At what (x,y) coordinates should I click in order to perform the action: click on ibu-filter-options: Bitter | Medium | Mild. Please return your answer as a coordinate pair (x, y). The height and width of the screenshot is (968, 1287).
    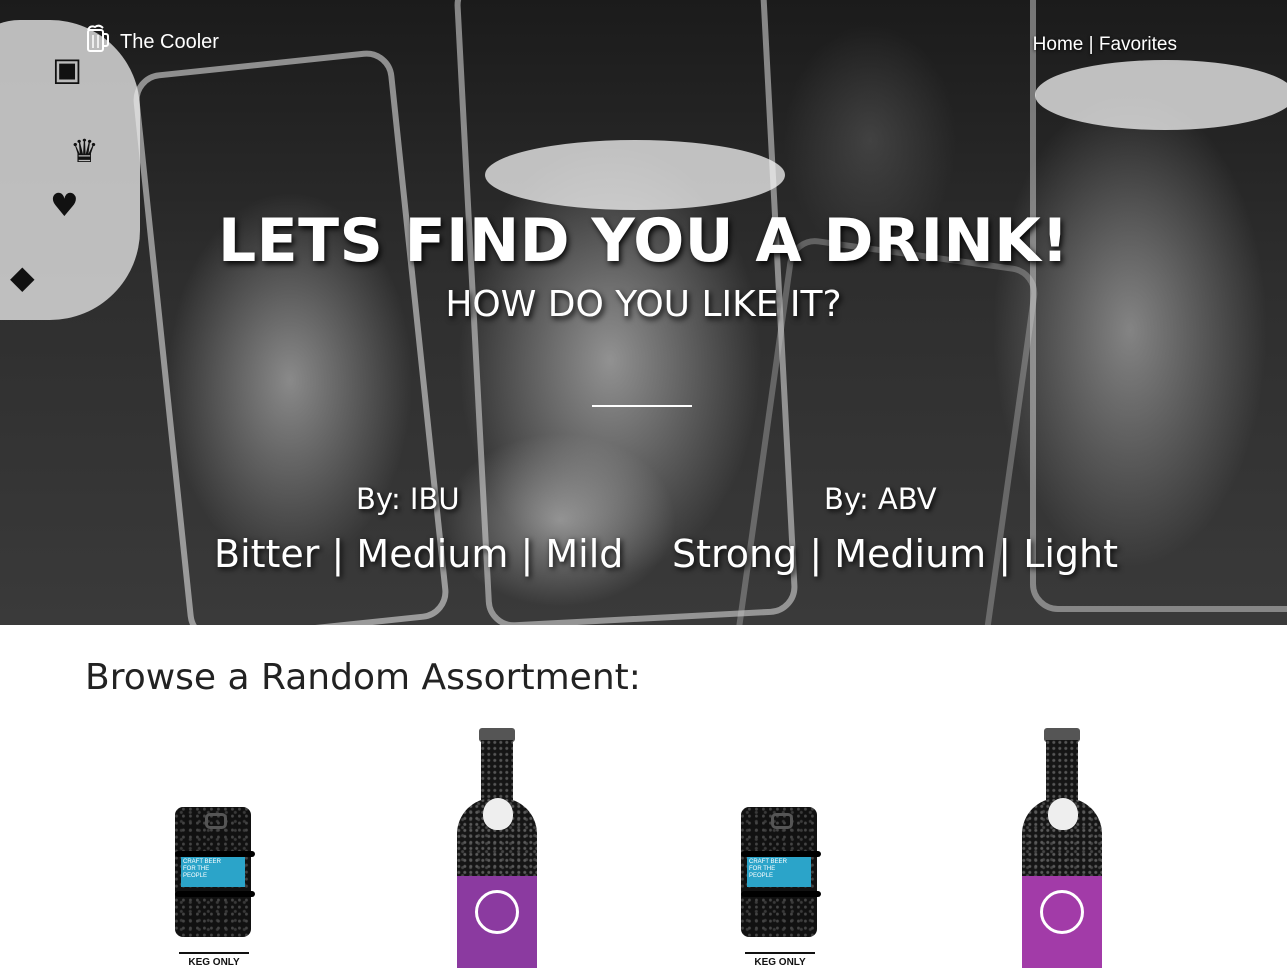
    Looking at the image, I should click on (418, 554).